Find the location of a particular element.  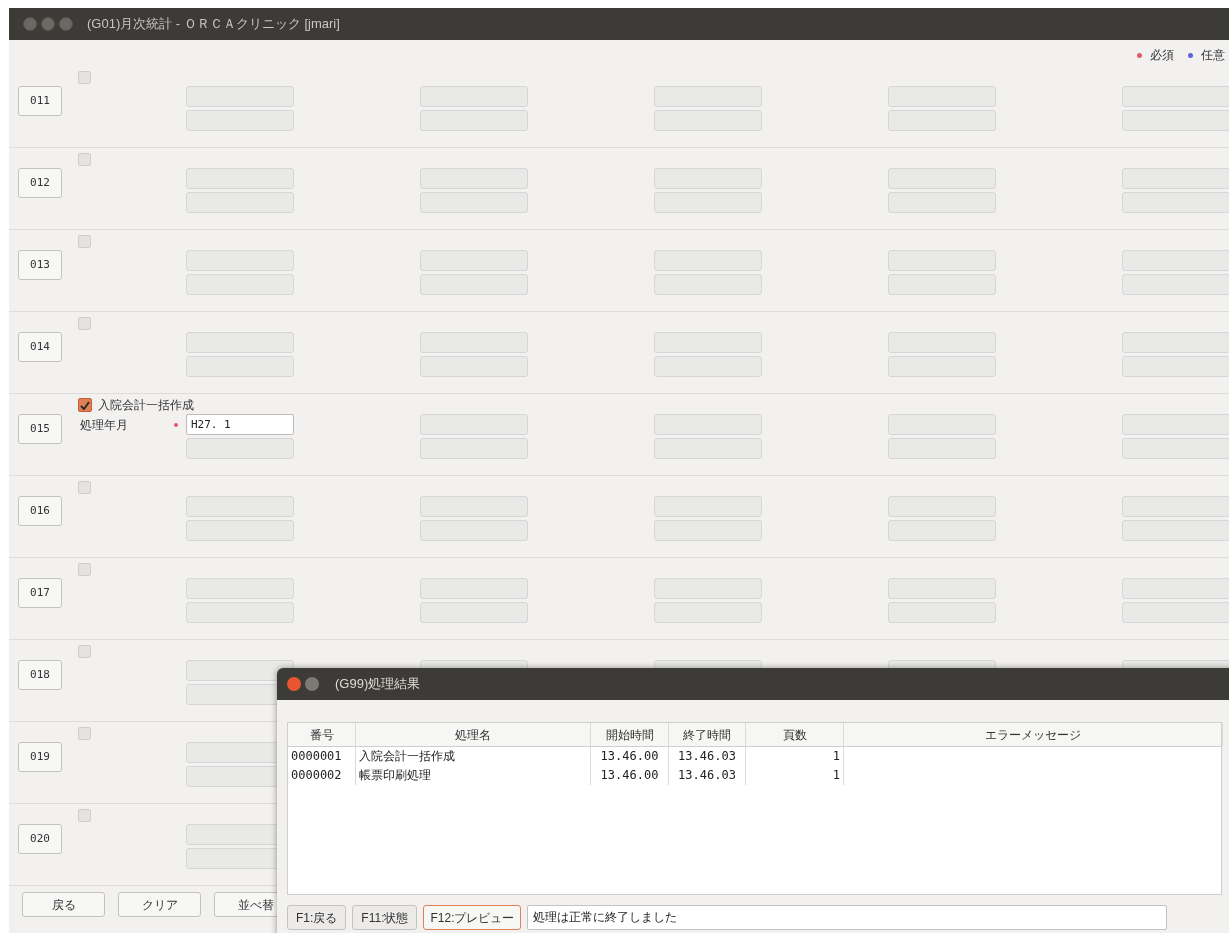

row-number-button: 011 is located at coordinates (40, 101).